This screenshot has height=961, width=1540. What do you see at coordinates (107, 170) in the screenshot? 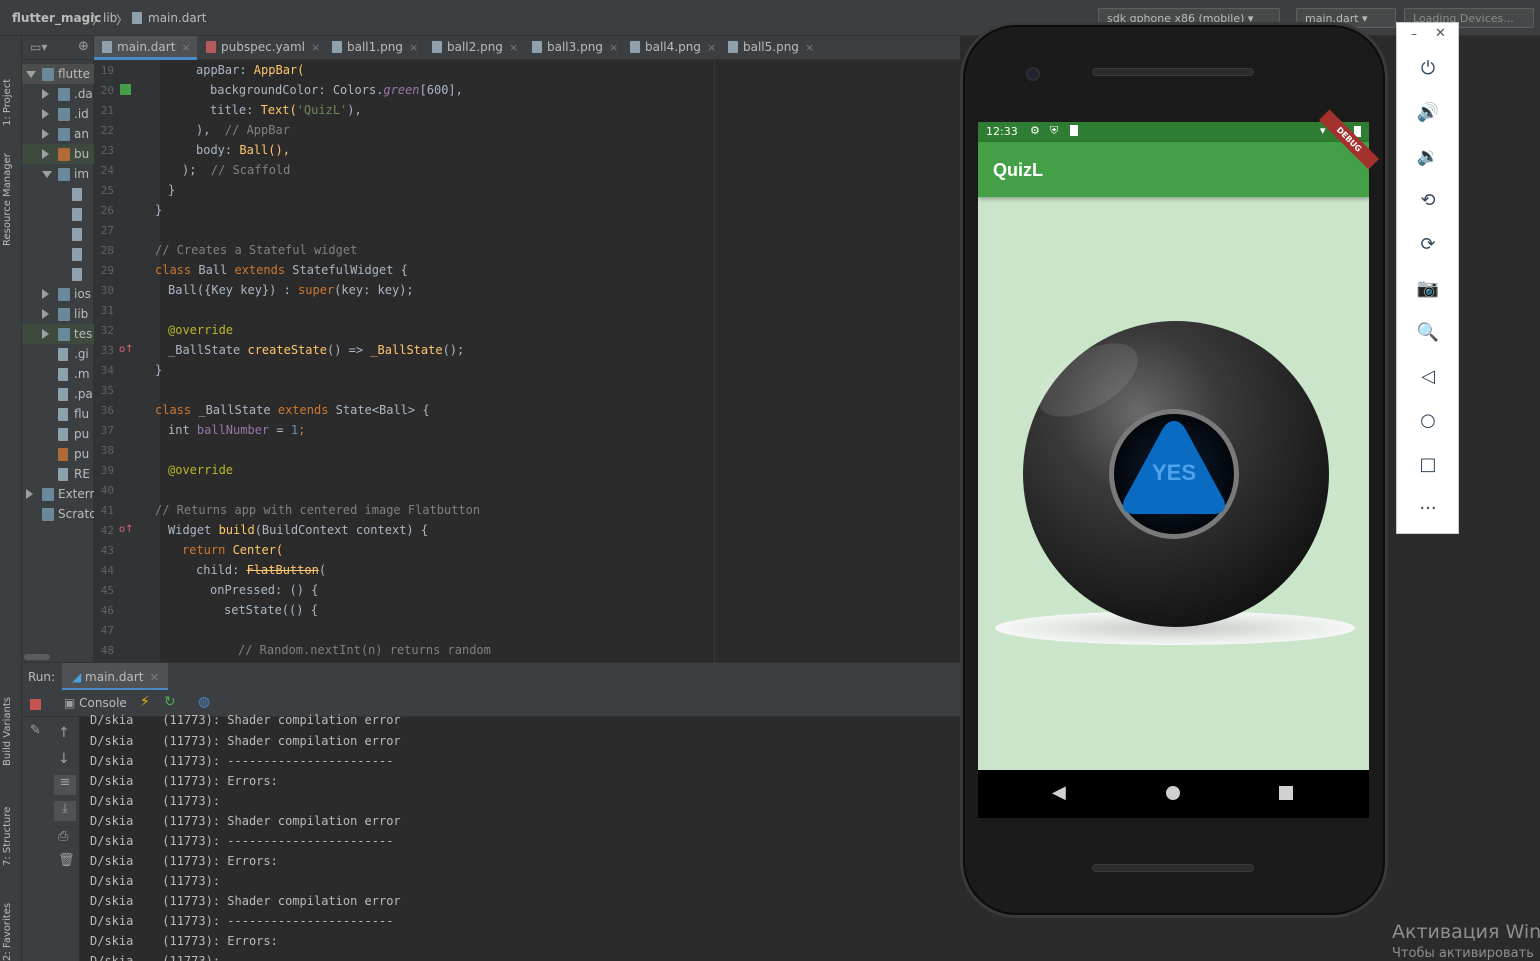
I see `line-number: 24` at bounding box center [107, 170].